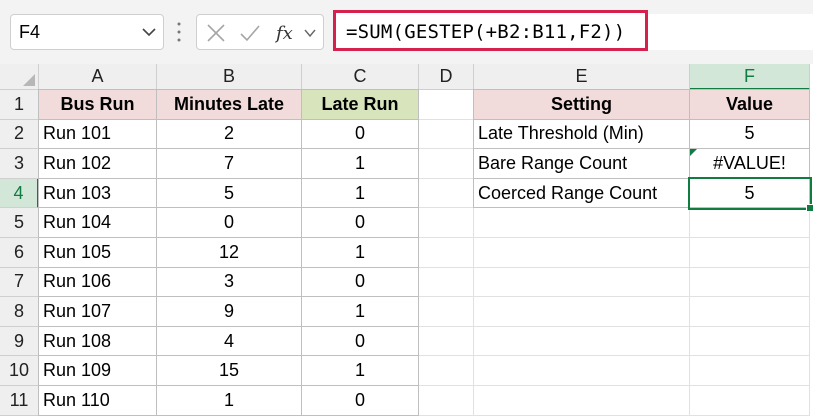 Image resolution: width=813 pixels, height=416 pixels. I want to click on row-header-8: 8, so click(19, 312).